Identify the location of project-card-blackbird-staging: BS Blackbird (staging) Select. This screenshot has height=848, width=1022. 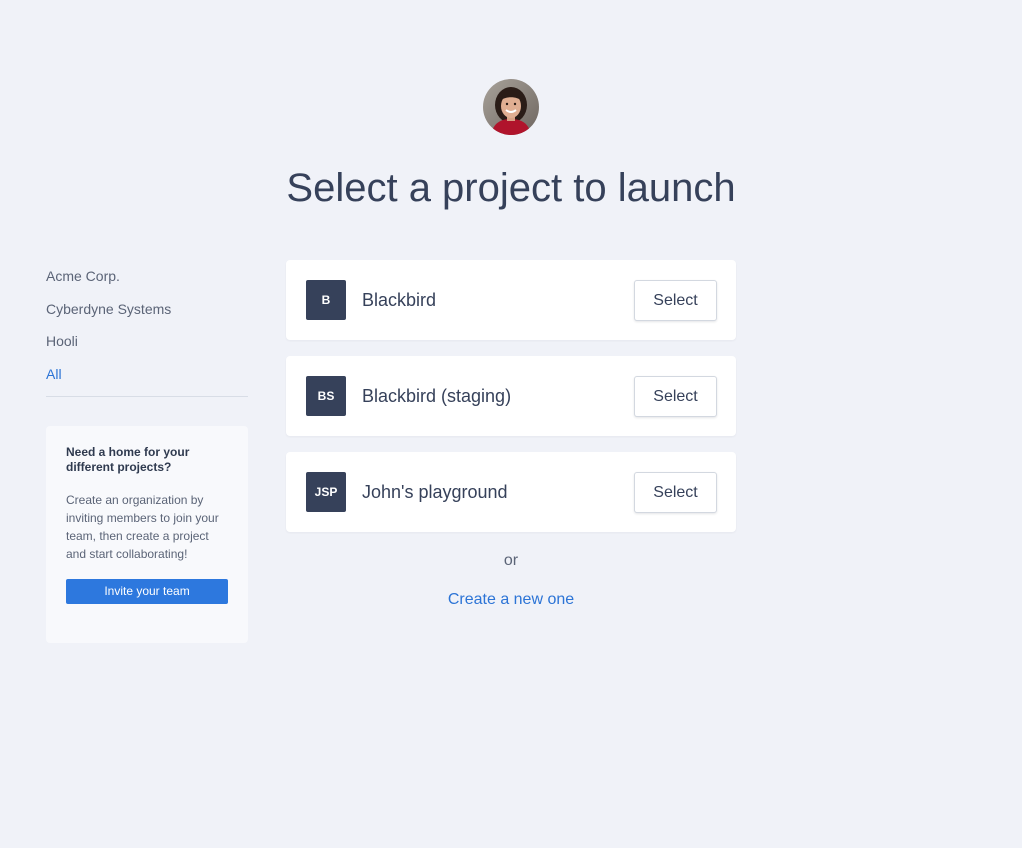
(511, 396).